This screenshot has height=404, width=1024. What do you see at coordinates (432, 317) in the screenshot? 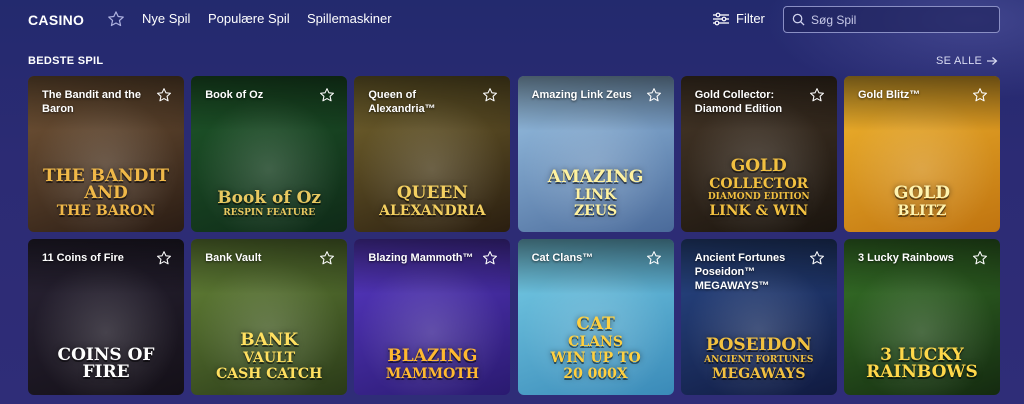
I see `game-tile: Blazing Mammoth™ BLAZING MAMMOTH` at bounding box center [432, 317].